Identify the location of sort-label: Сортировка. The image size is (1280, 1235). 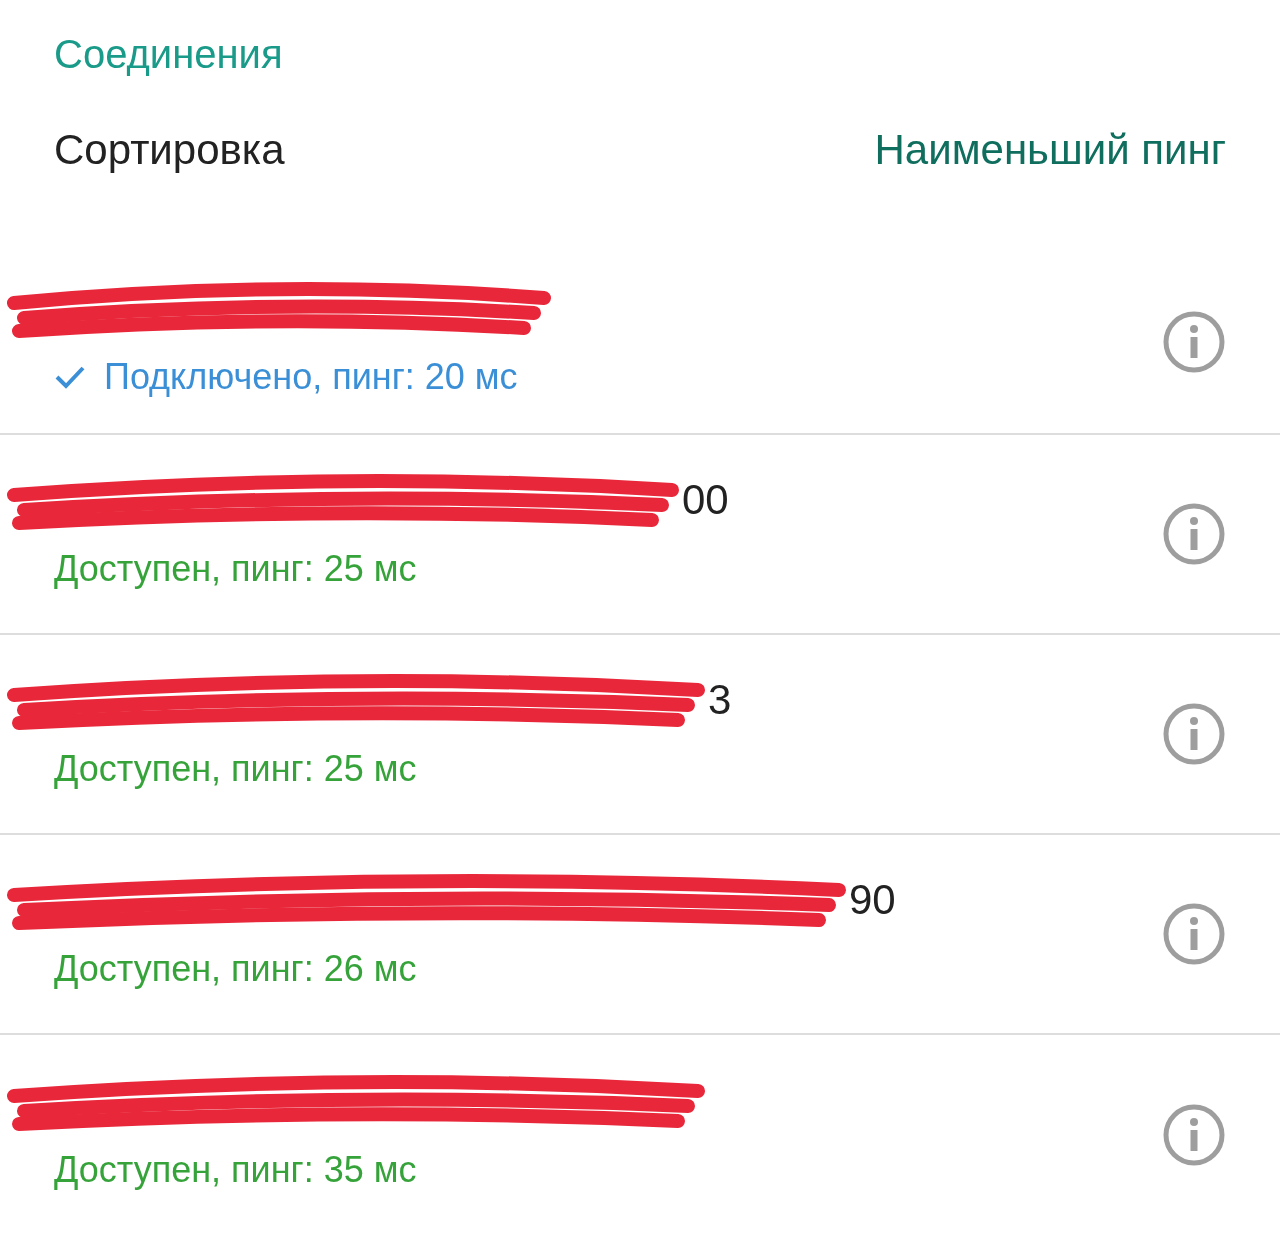
(169, 149).